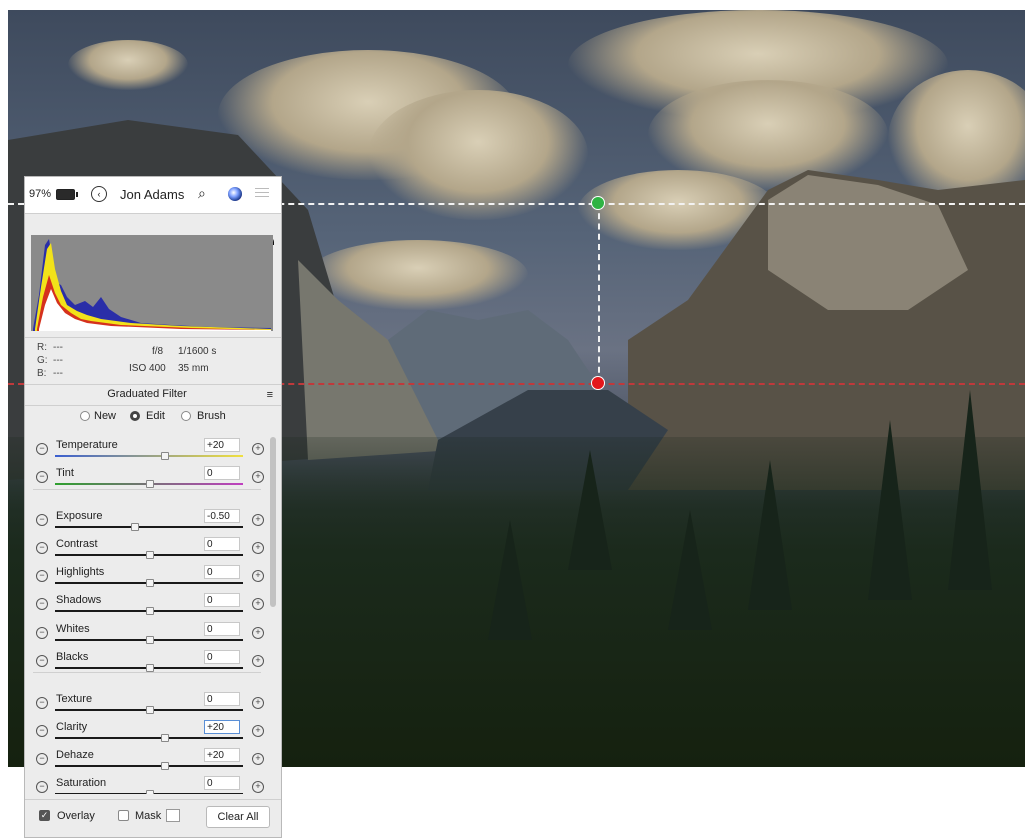  Describe the element at coordinates (222, 516) in the screenshot. I see `exposure-value-field: -0.50` at that location.